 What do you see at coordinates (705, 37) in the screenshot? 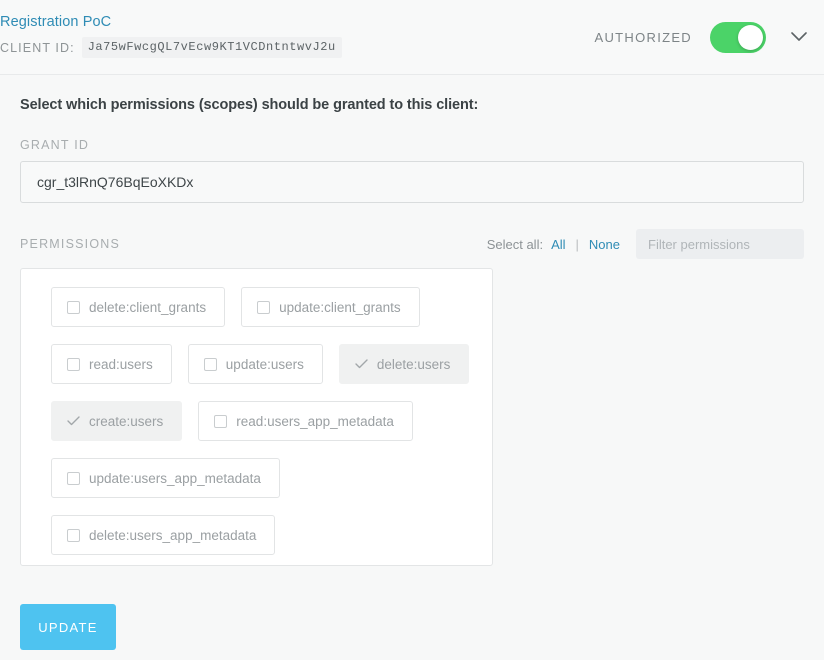
I see `header-controls: AUTHORIZED` at bounding box center [705, 37].